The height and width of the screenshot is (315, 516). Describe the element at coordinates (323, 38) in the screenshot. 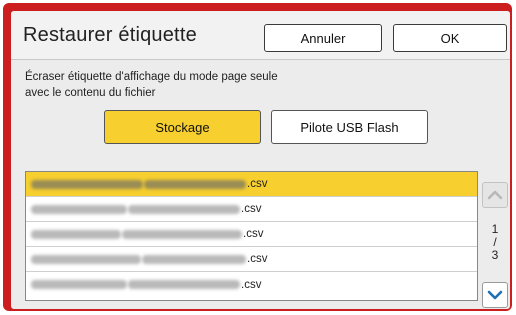

I see `cancel-button: Annuler` at that location.